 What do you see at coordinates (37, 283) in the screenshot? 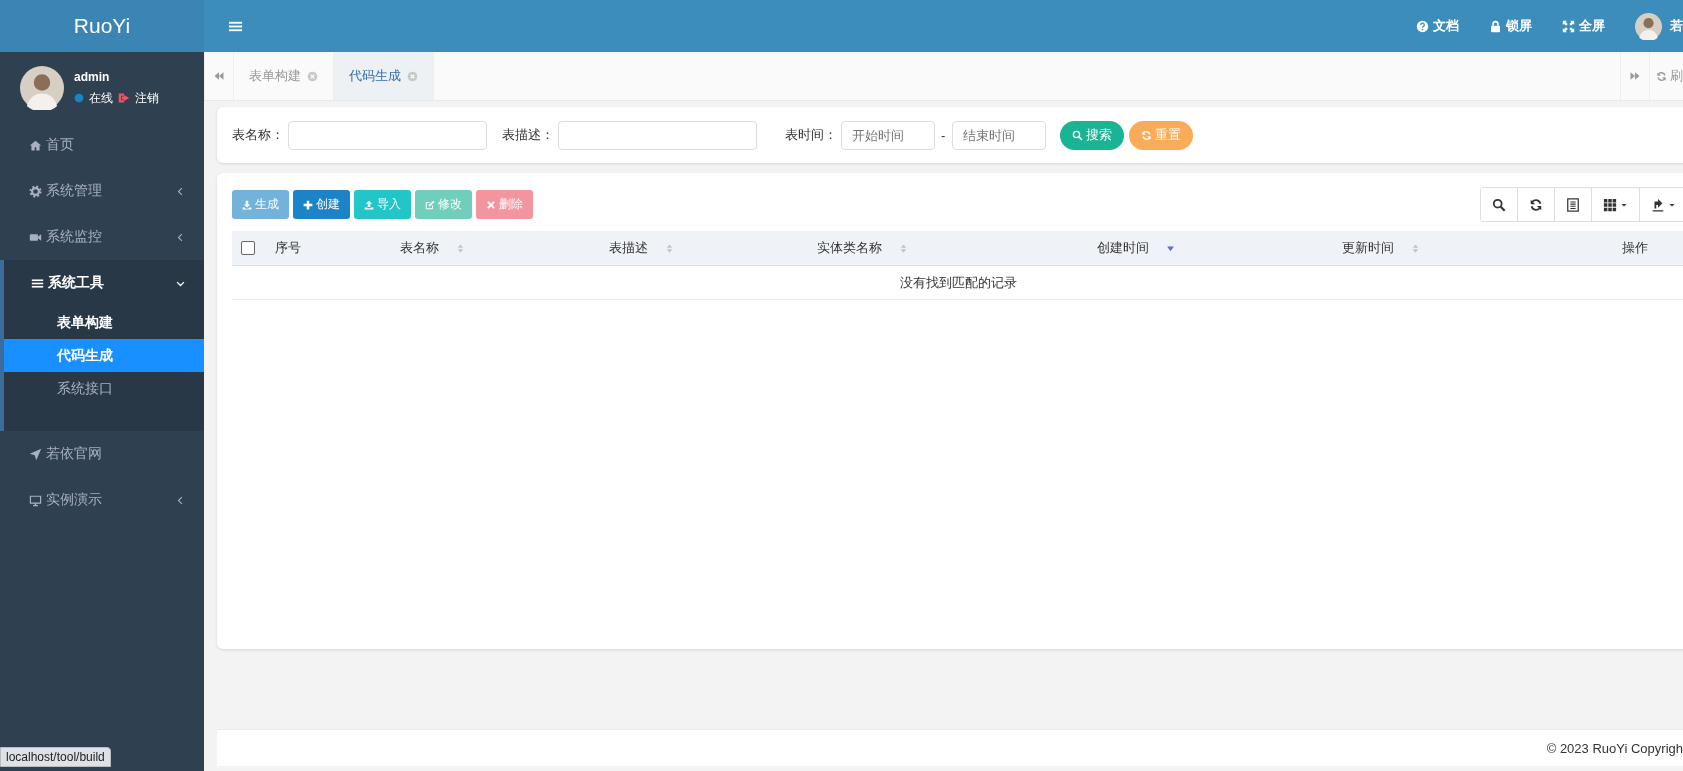
I see `menu-icon` at bounding box center [37, 283].